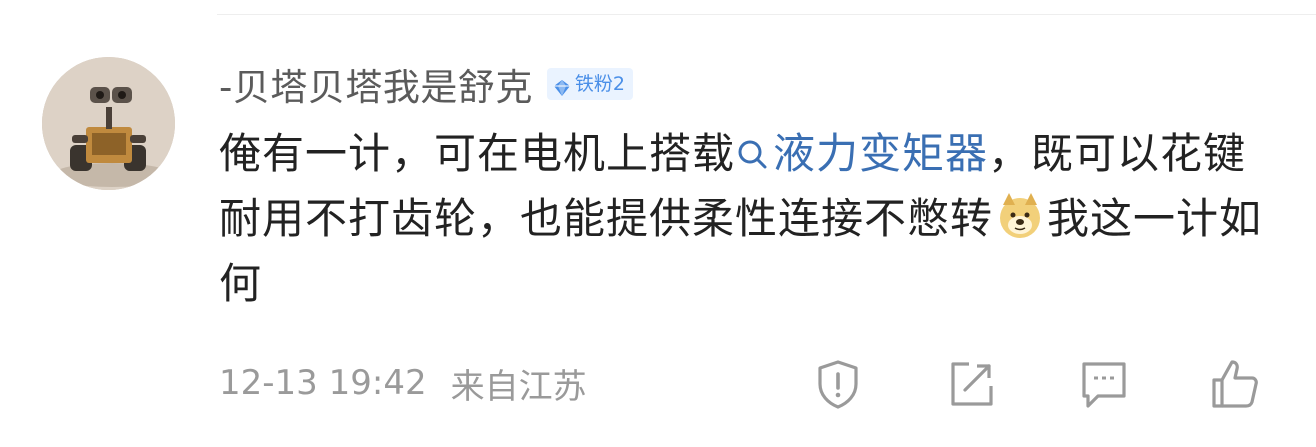 The image size is (1316, 447). I want to click on like-icon, so click(1235, 384).